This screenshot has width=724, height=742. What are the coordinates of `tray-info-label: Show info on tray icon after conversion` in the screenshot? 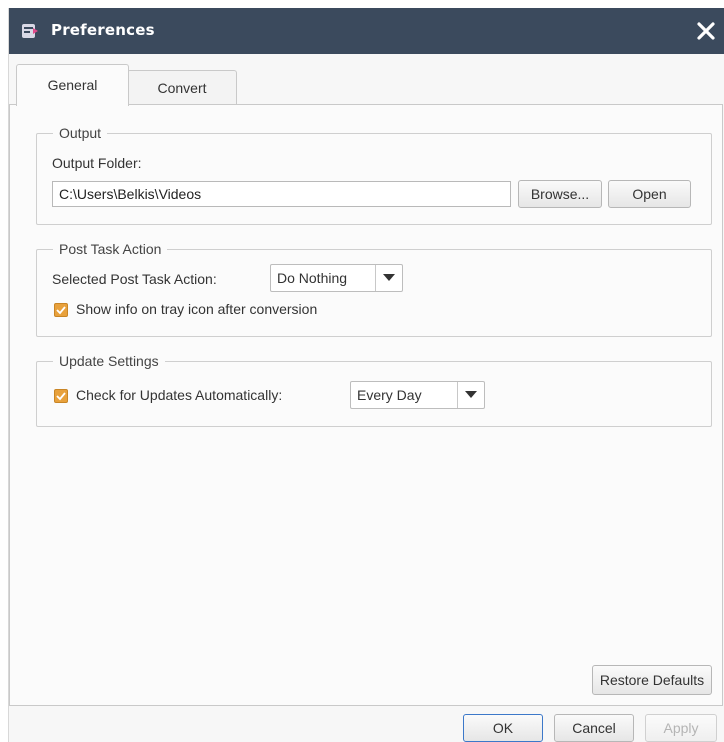 It's located at (197, 309).